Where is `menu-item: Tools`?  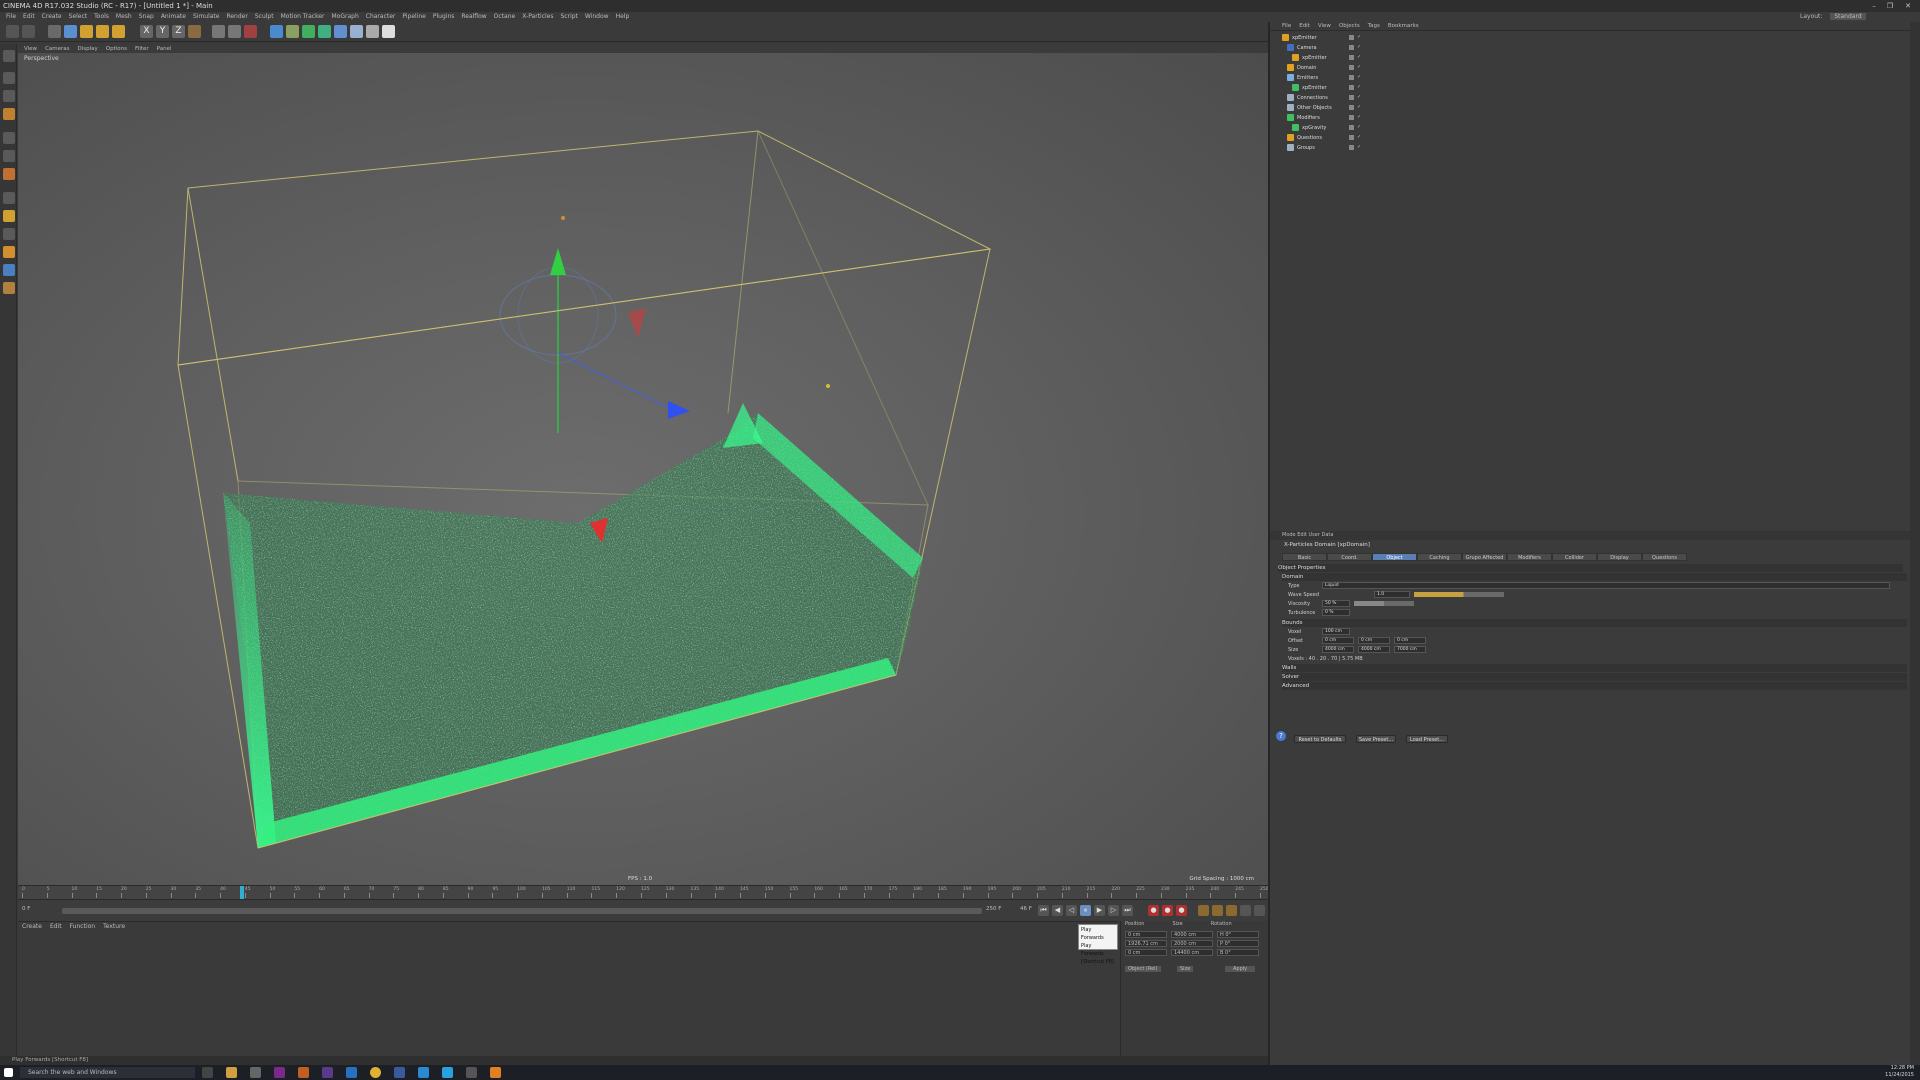
menu-item: Tools is located at coordinates (101, 16).